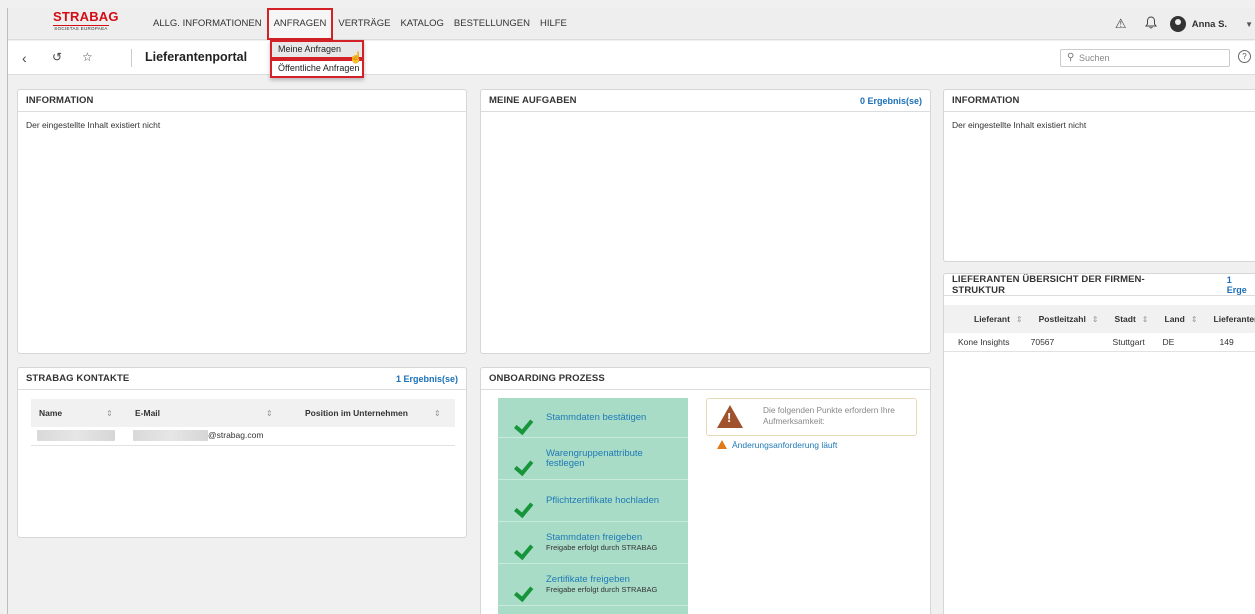 The width and height of the screenshot is (1255, 614). I want to click on alert-item-text: Änderungsanforderung läuft, so click(785, 445).